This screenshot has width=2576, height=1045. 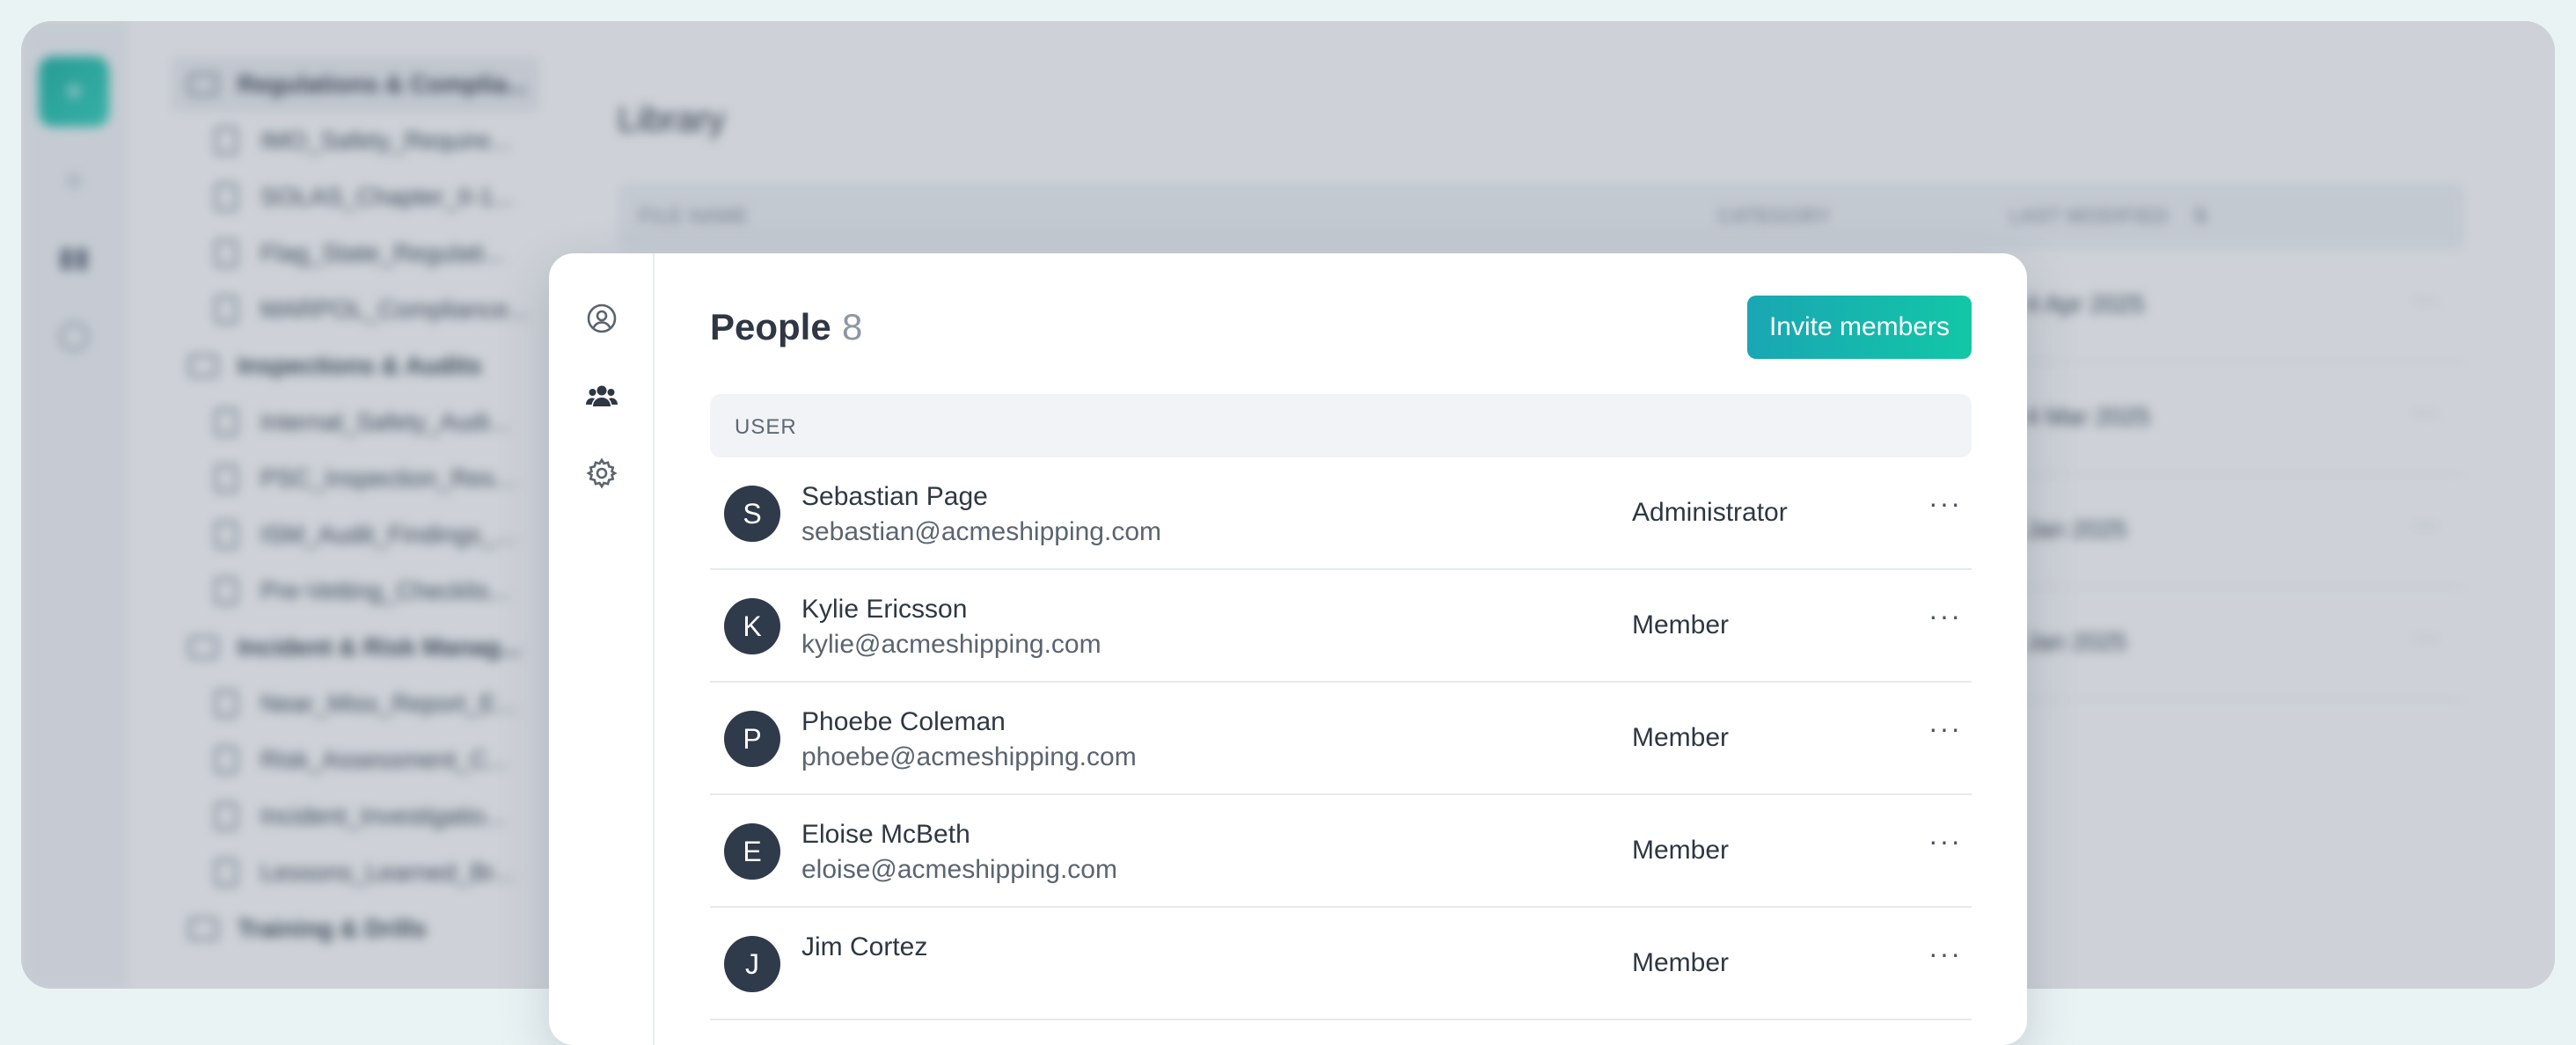 What do you see at coordinates (752, 739) in the screenshot?
I see `avatar: P` at bounding box center [752, 739].